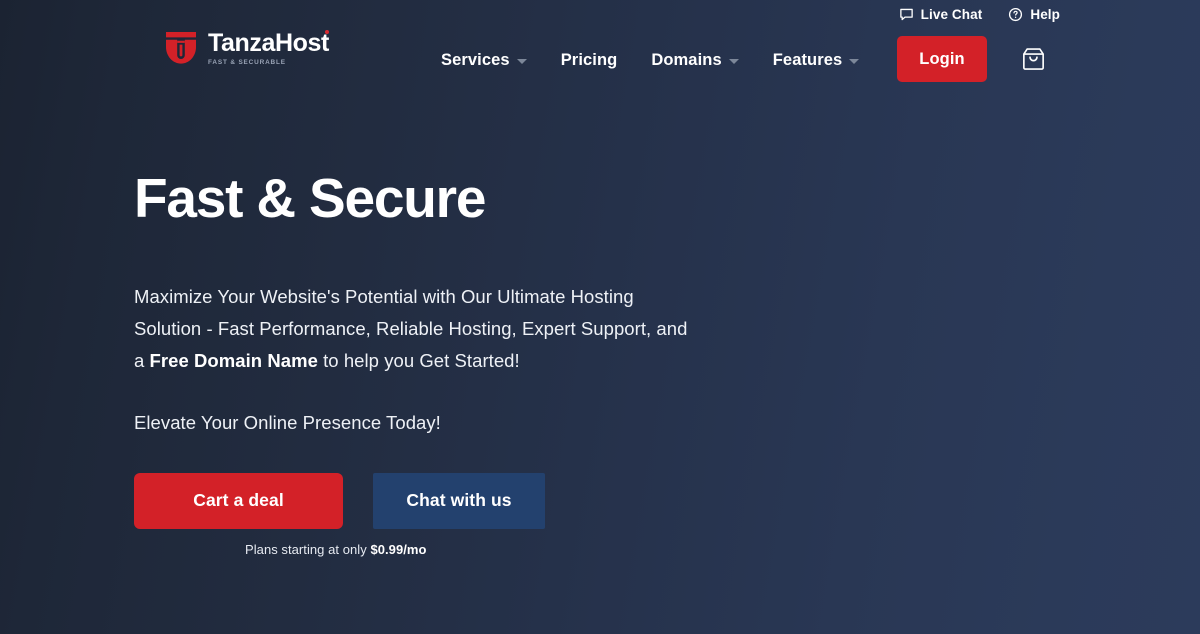 The width and height of the screenshot is (1200, 634). What do you see at coordinates (807, 59) in the screenshot?
I see `nav-label-features: Features` at bounding box center [807, 59].